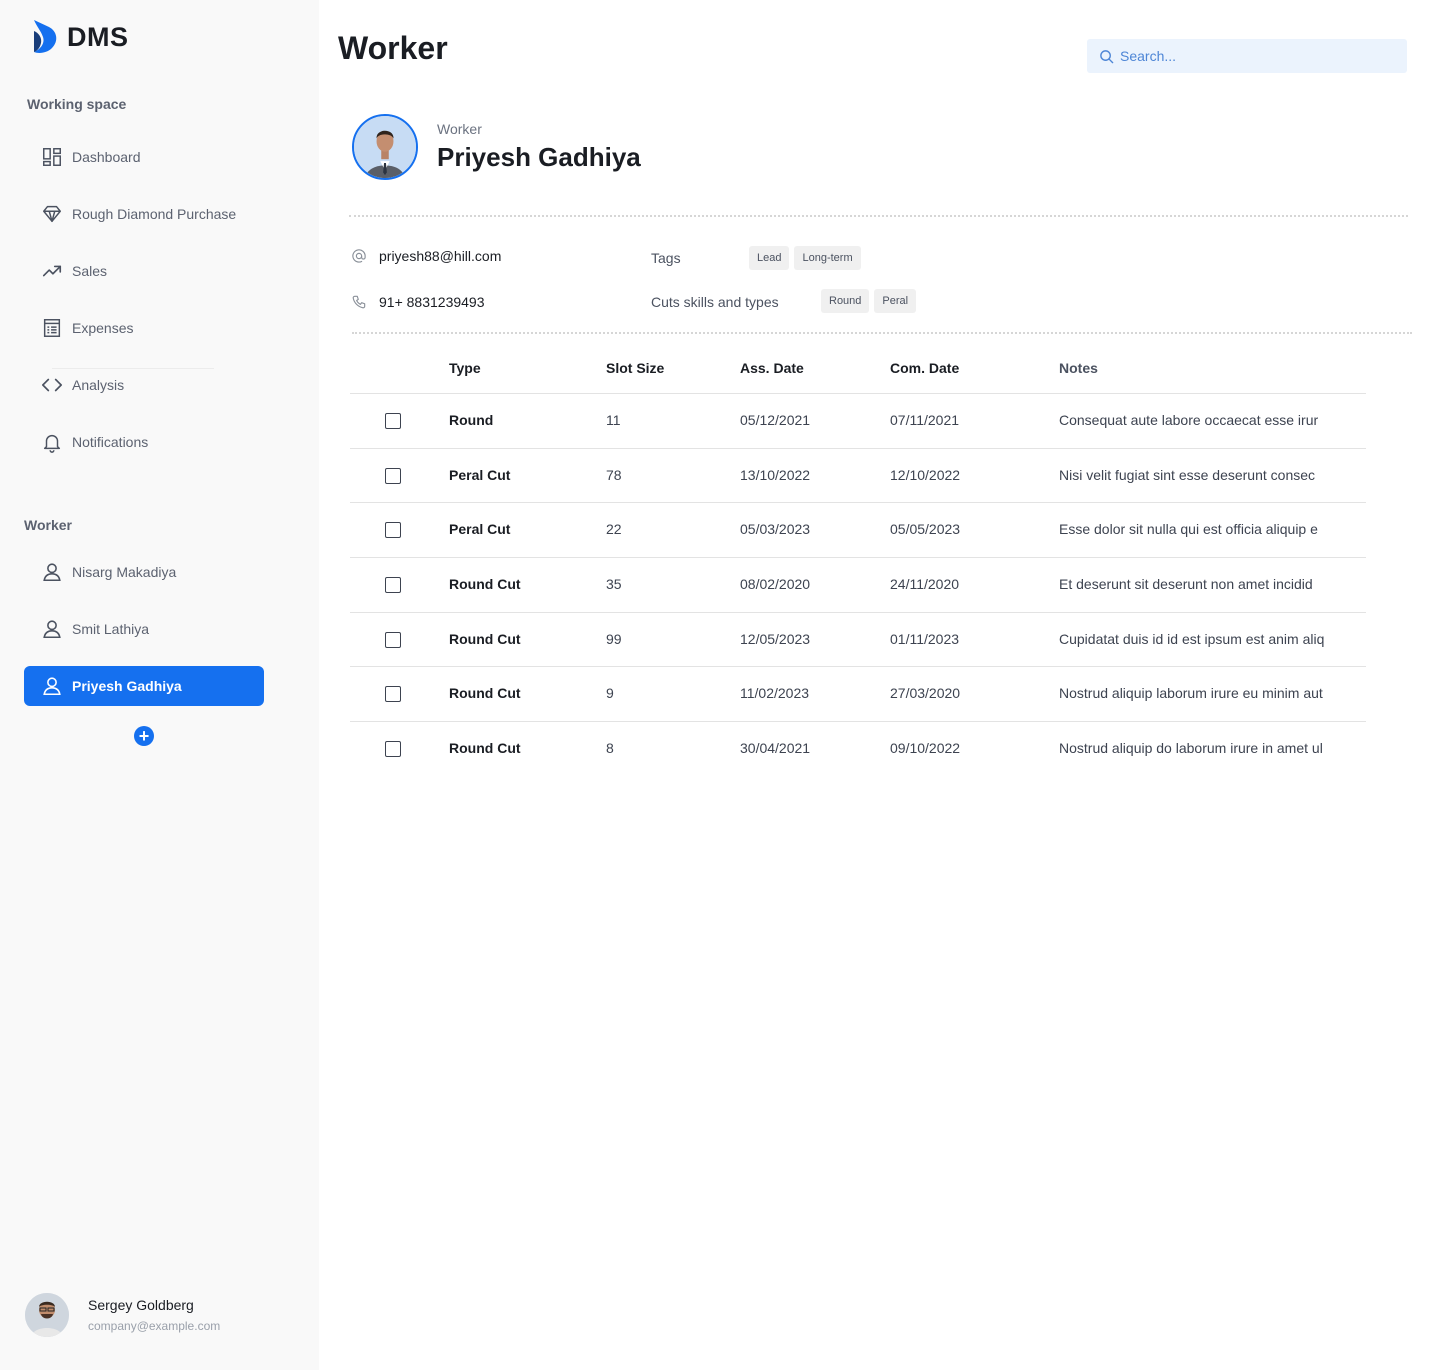 Image resolution: width=1440 pixels, height=1370 pixels. What do you see at coordinates (45, 36) in the screenshot?
I see `dms-logo-icon` at bounding box center [45, 36].